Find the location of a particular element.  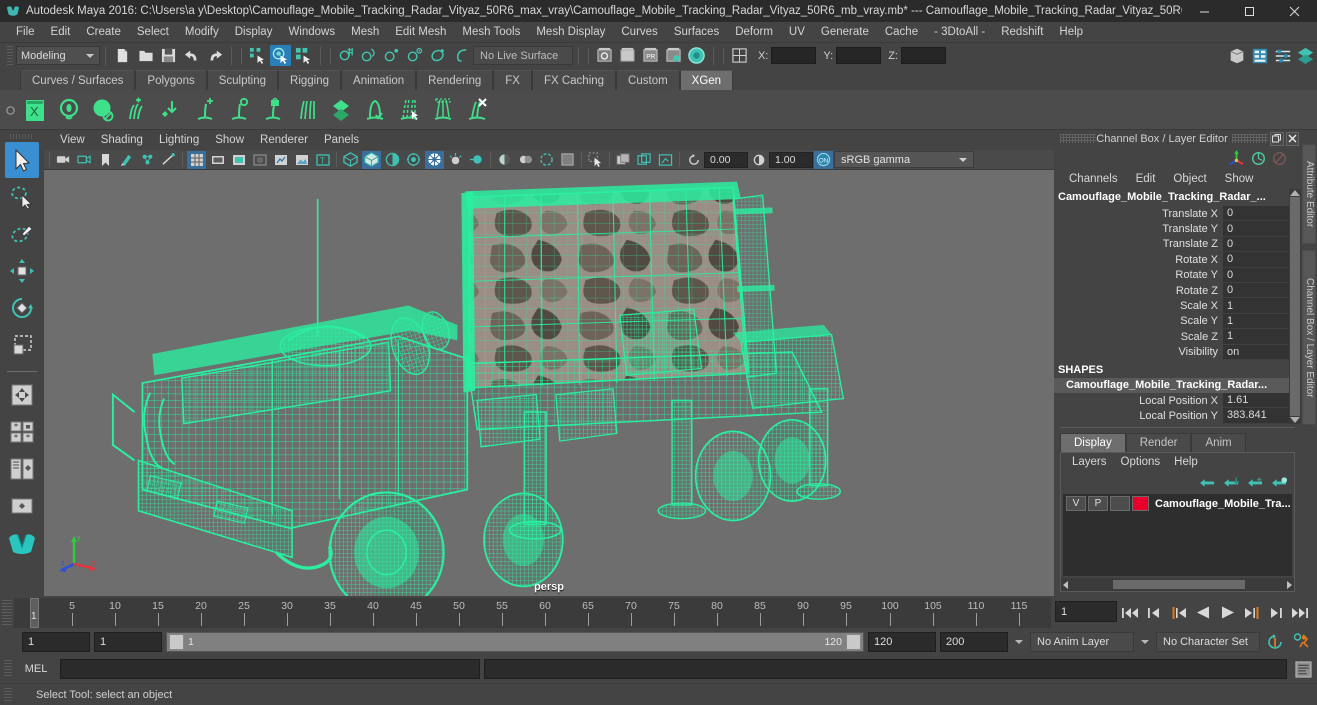

image-plane-button is located at coordinates (301, 160).